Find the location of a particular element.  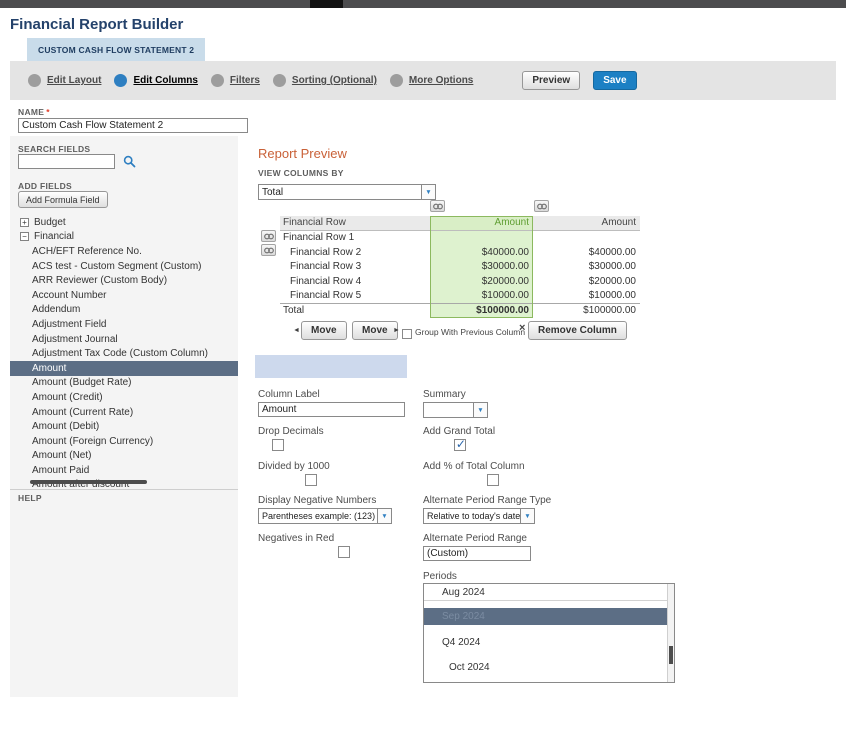

alternate-period-range-type-select: Relative to today's date ▼ is located at coordinates (479, 516).